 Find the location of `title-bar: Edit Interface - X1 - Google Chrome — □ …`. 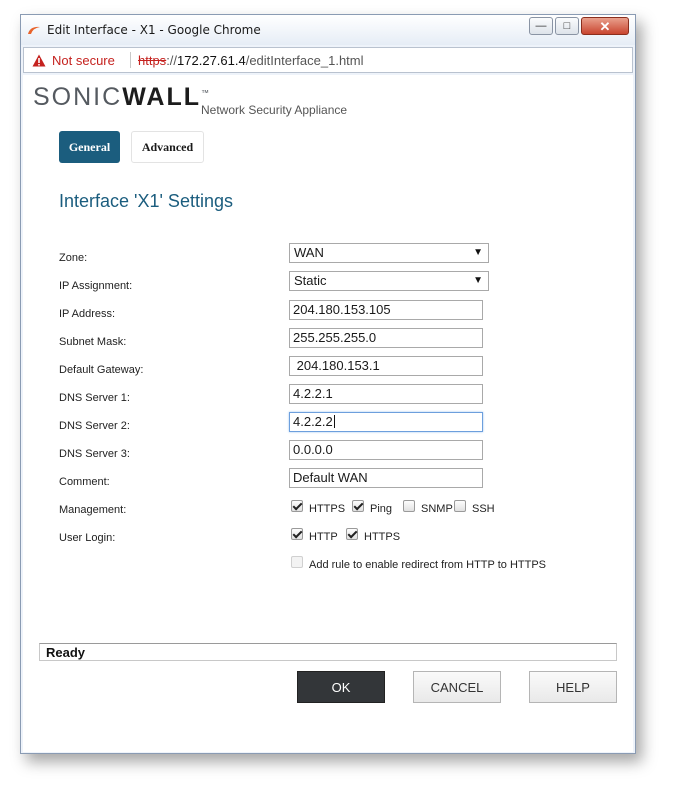

title-bar: Edit Interface - X1 - Google Chrome — □ … is located at coordinates (328, 30).